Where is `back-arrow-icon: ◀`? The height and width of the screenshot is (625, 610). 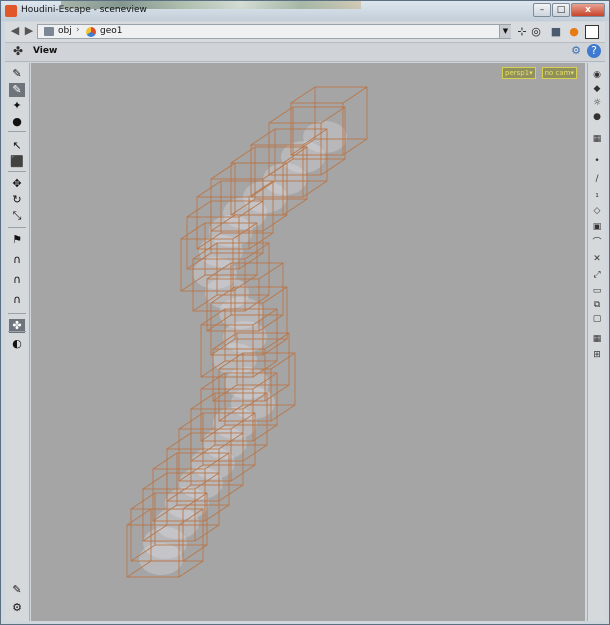
back-arrow-icon: ◀ is located at coordinates (15, 31).